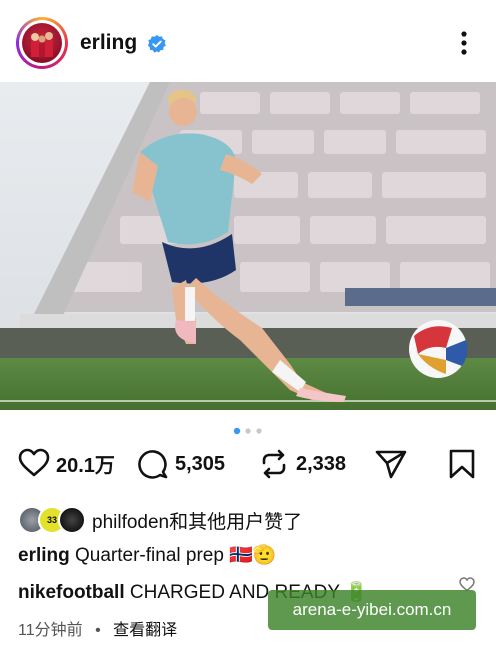 The image size is (496, 649). I want to click on comment-username: nikefootball, so click(71, 592).